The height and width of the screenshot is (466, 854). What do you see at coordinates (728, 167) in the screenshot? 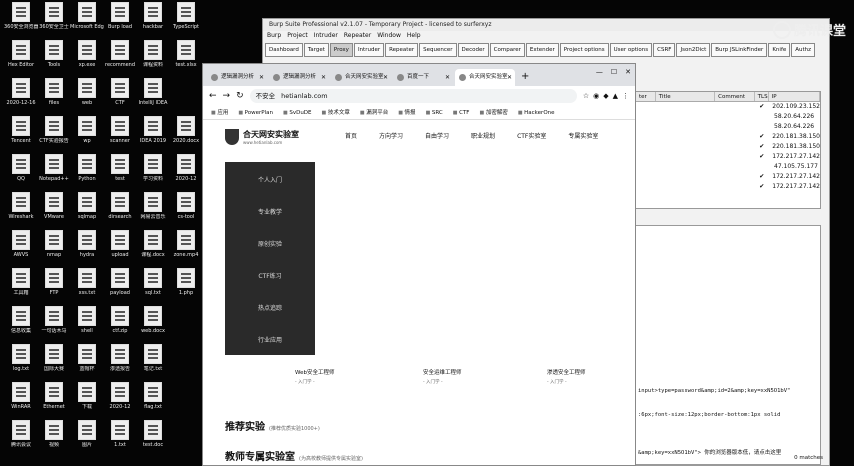
I see `table-row: 47.105.75.177` at bounding box center [728, 167].